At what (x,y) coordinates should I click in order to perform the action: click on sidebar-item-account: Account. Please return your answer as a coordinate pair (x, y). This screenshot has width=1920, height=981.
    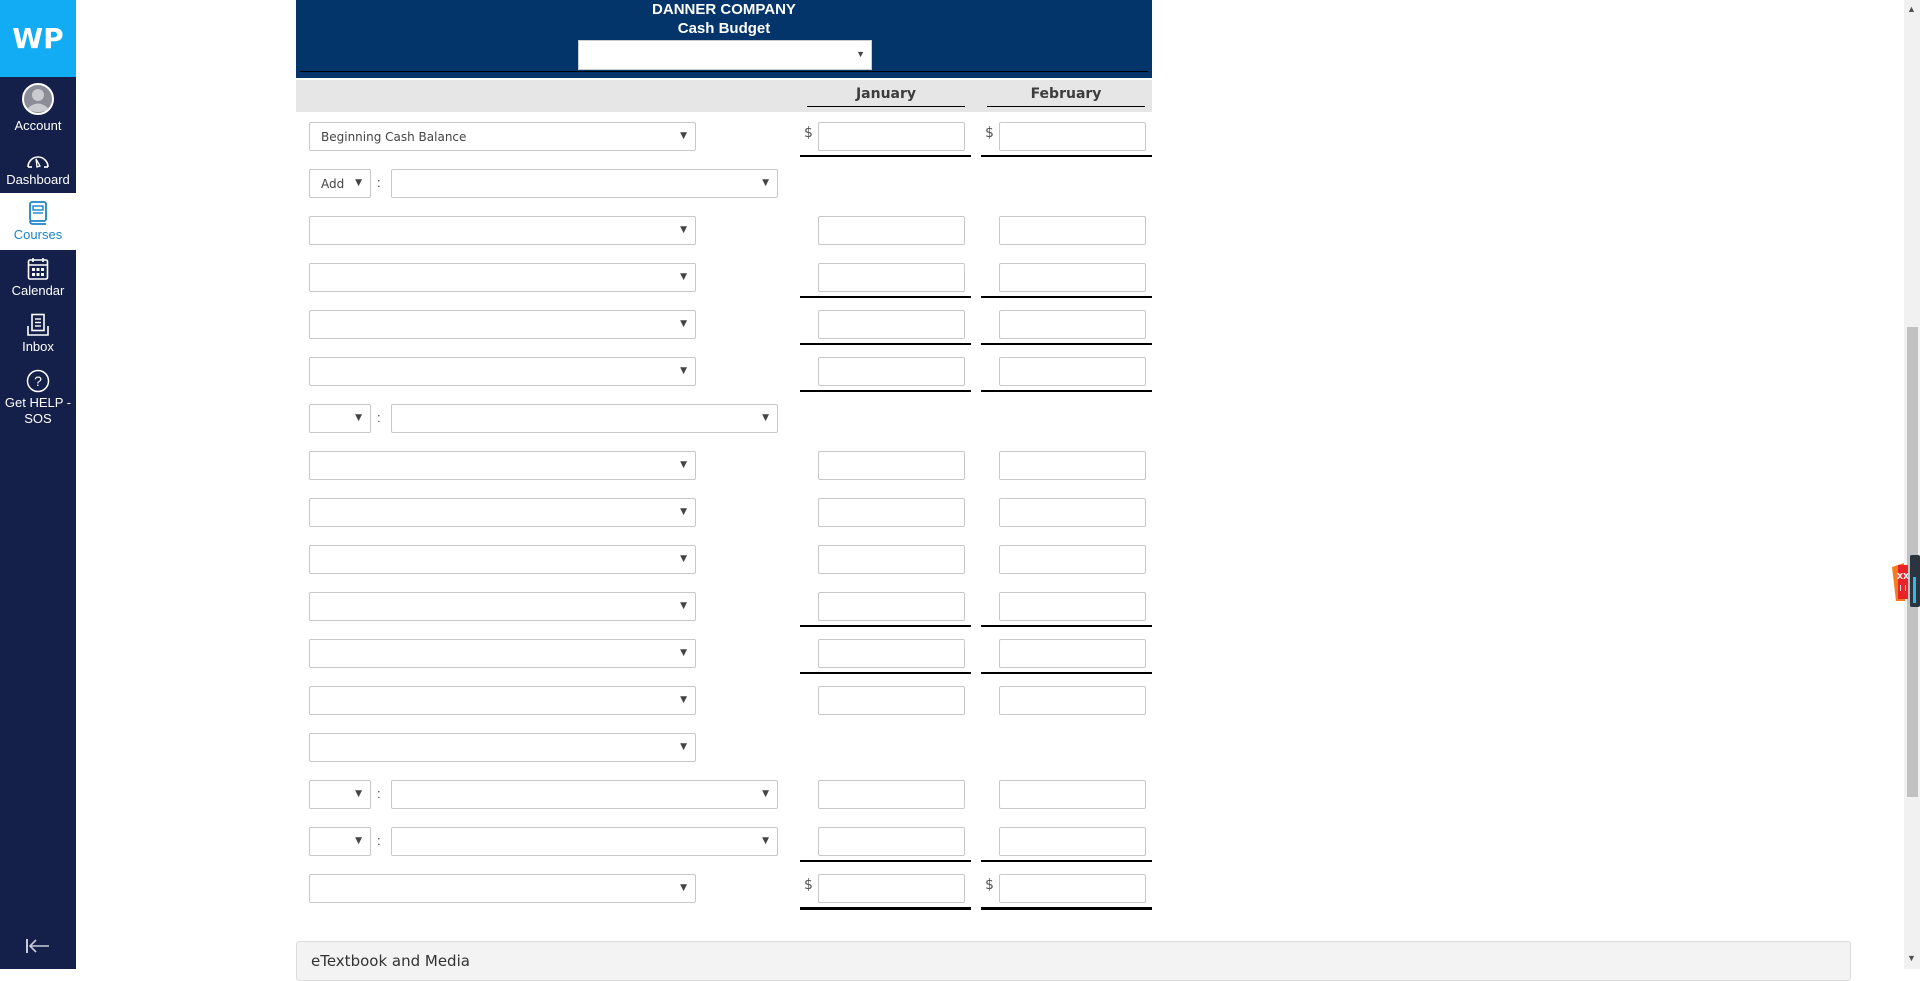
    Looking at the image, I should click on (38, 110).